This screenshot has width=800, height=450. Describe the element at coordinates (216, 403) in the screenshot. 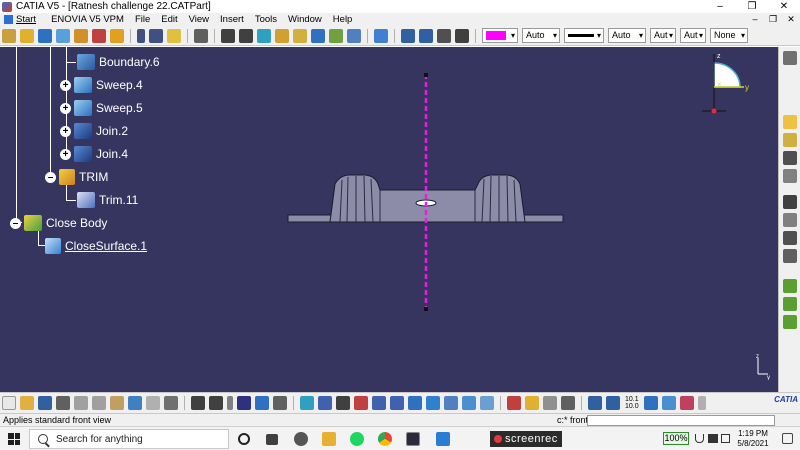

I see `comment-icon` at that location.